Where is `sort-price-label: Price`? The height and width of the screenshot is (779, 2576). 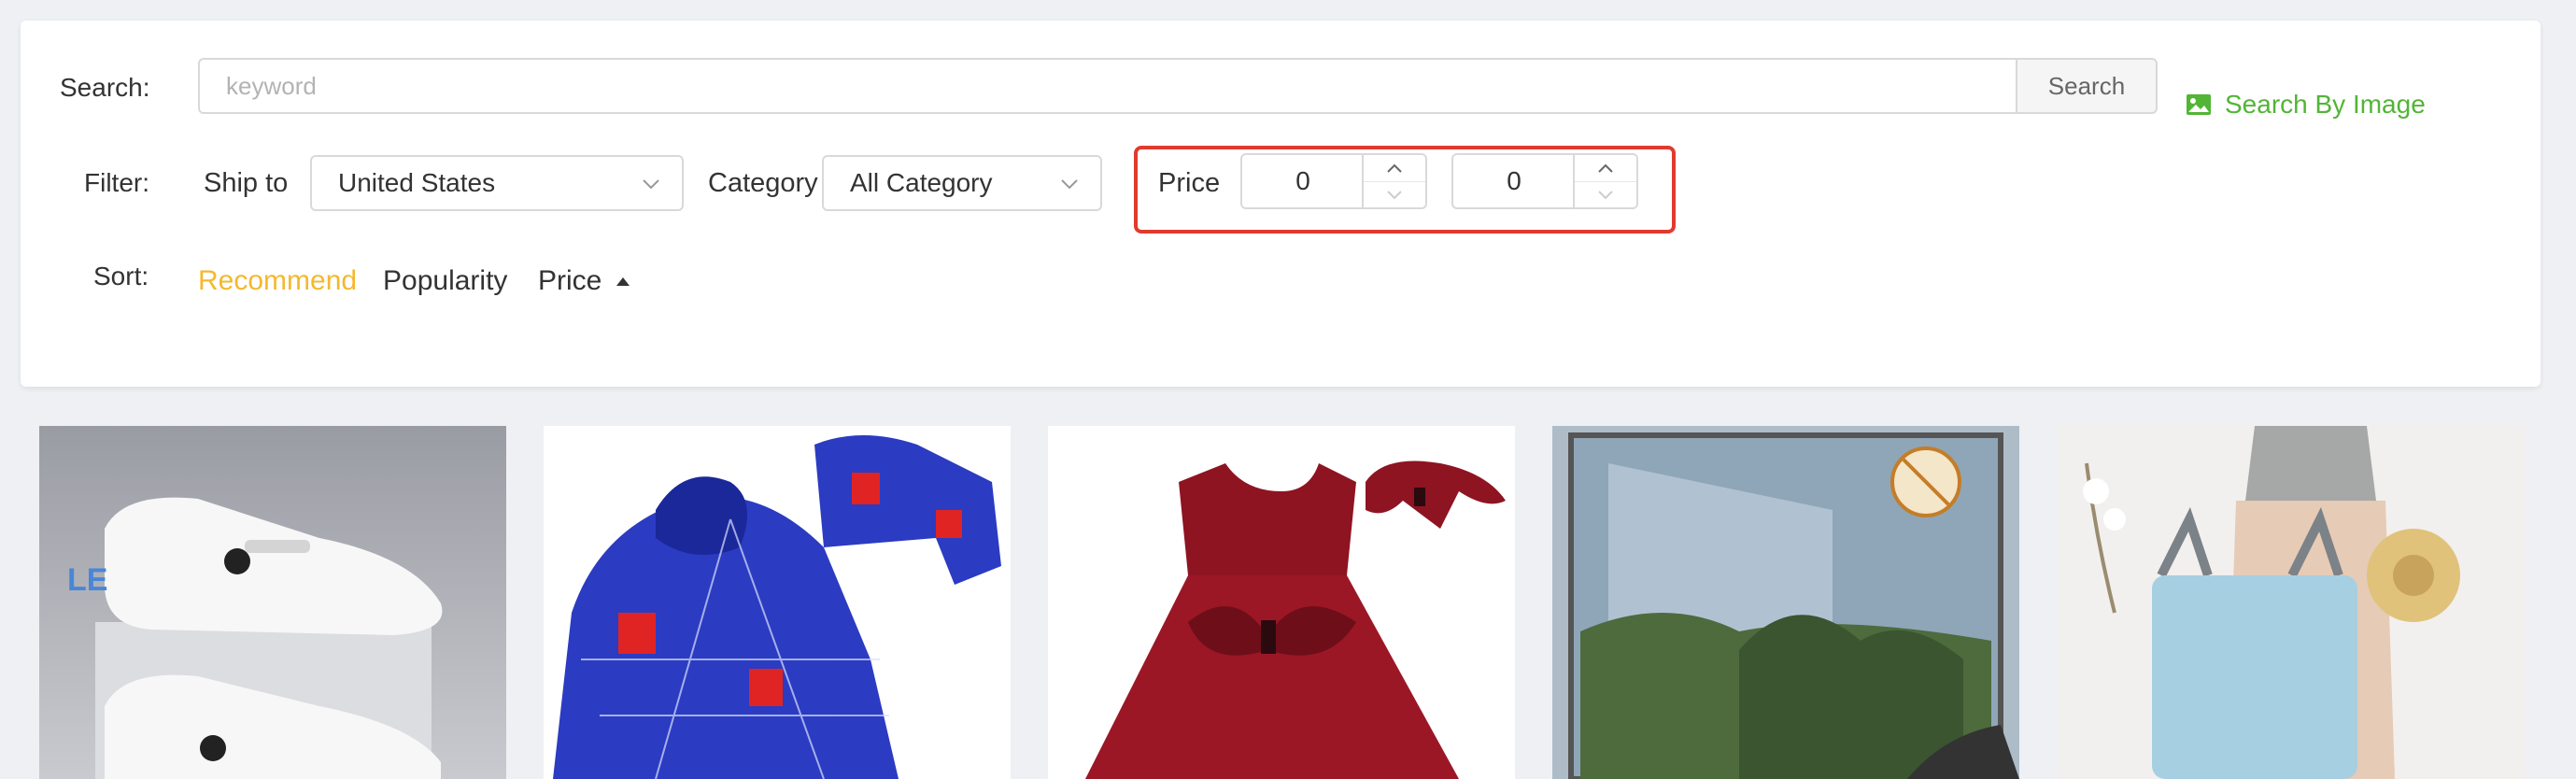 sort-price-label: Price is located at coordinates (570, 280).